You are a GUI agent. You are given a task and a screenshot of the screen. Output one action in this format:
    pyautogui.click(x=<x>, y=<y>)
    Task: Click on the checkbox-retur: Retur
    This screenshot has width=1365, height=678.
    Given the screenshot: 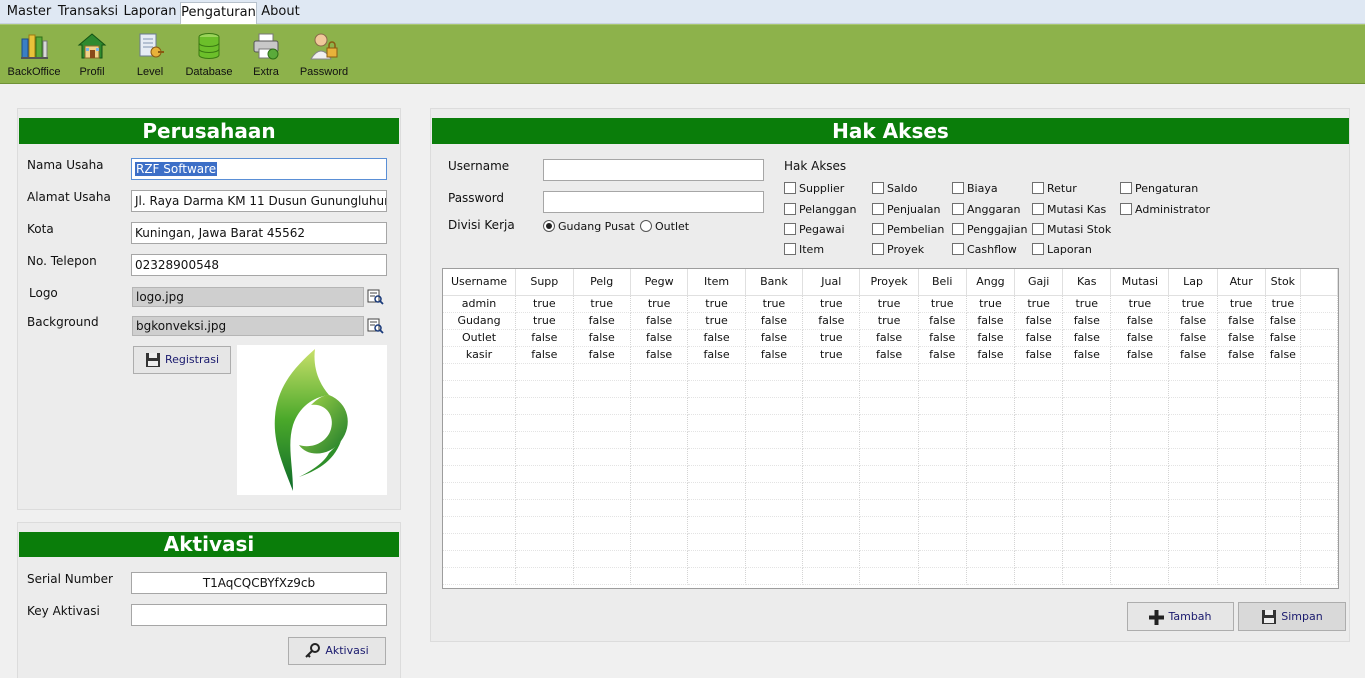 What is the action you would take?
    pyautogui.click(x=1054, y=190)
    